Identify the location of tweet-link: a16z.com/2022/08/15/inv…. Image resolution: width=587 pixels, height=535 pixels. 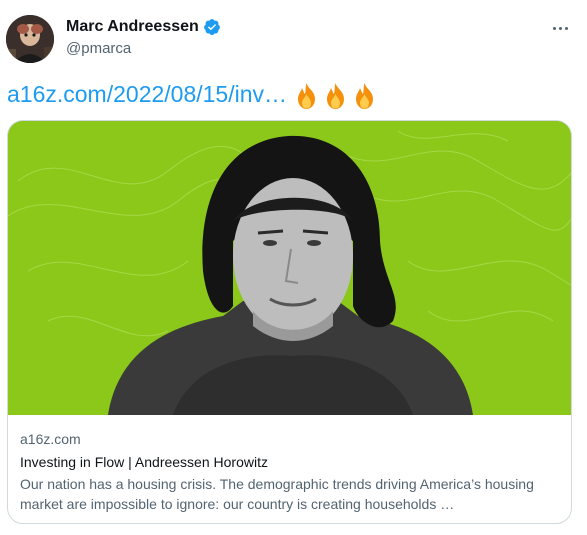
(147, 94).